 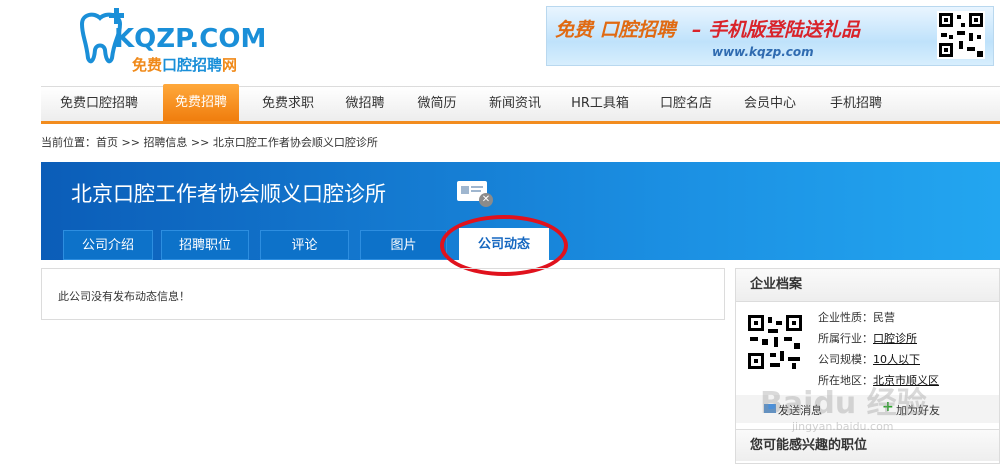 I want to click on logo-brand: KQZP.COM, so click(x=190, y=39).